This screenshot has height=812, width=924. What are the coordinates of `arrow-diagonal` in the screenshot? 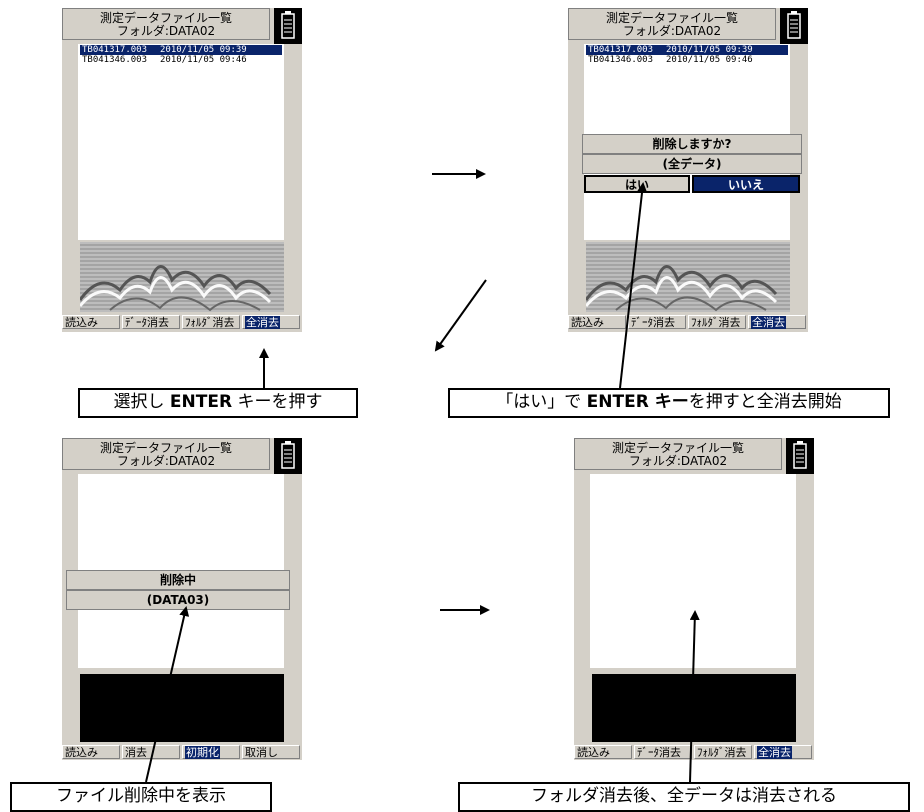 It's located at (460, 315).